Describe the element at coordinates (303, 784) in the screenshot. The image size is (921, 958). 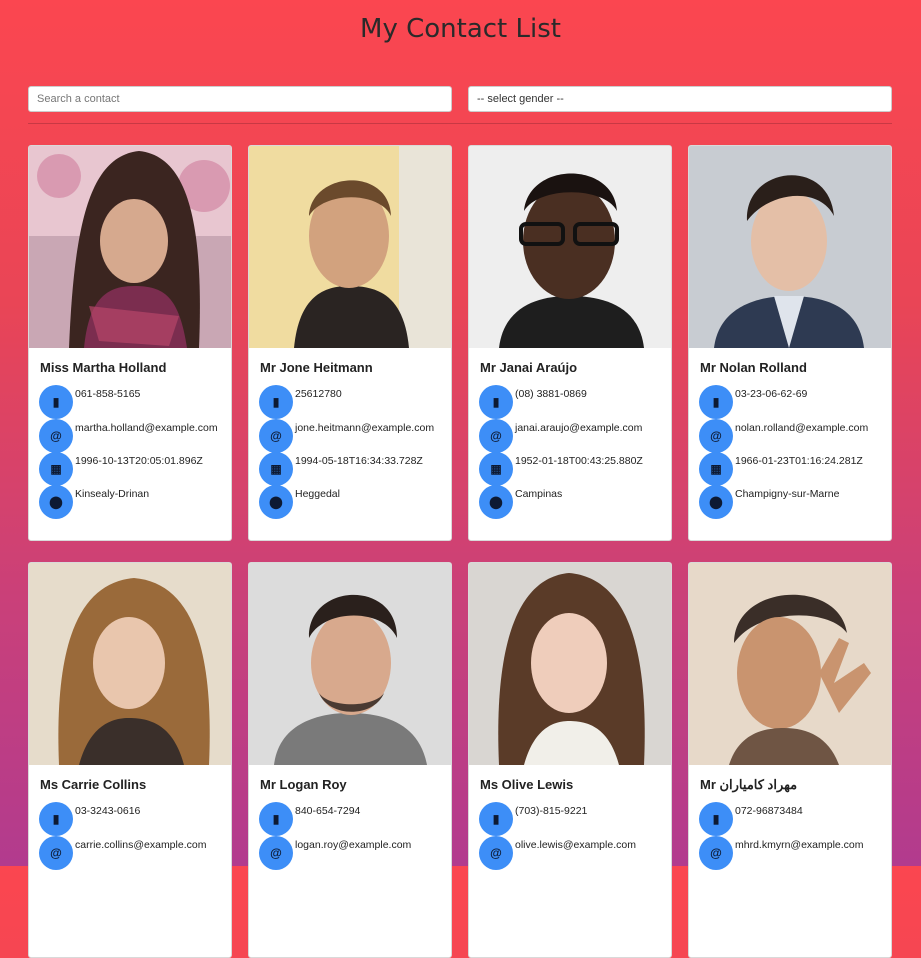
I see `contact-name: Mr Logan Roy` at that location.